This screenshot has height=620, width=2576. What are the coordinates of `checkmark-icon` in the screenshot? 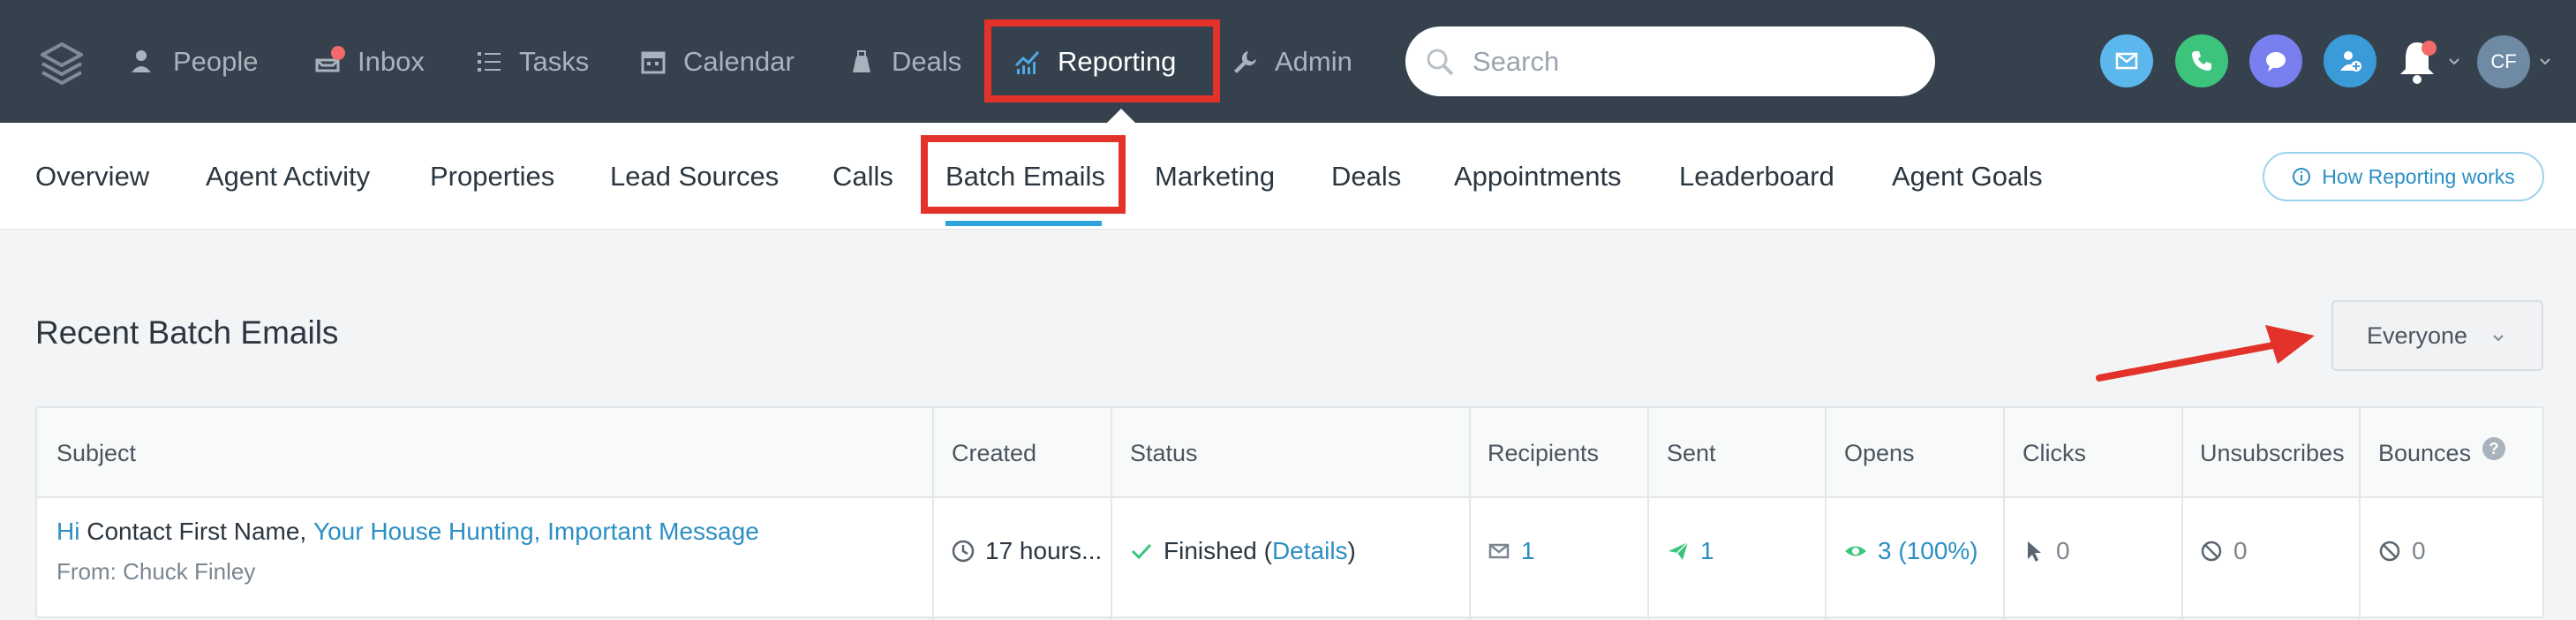 It's located at (1142, 552).